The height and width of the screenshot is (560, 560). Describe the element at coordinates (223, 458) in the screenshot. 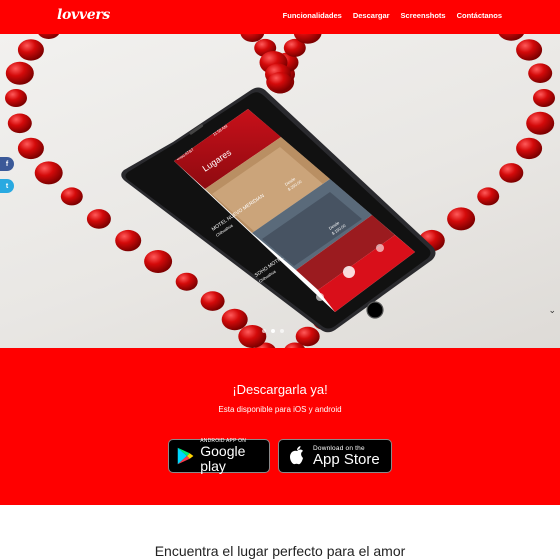

I see `google-play-big-text: Google play` at that location.